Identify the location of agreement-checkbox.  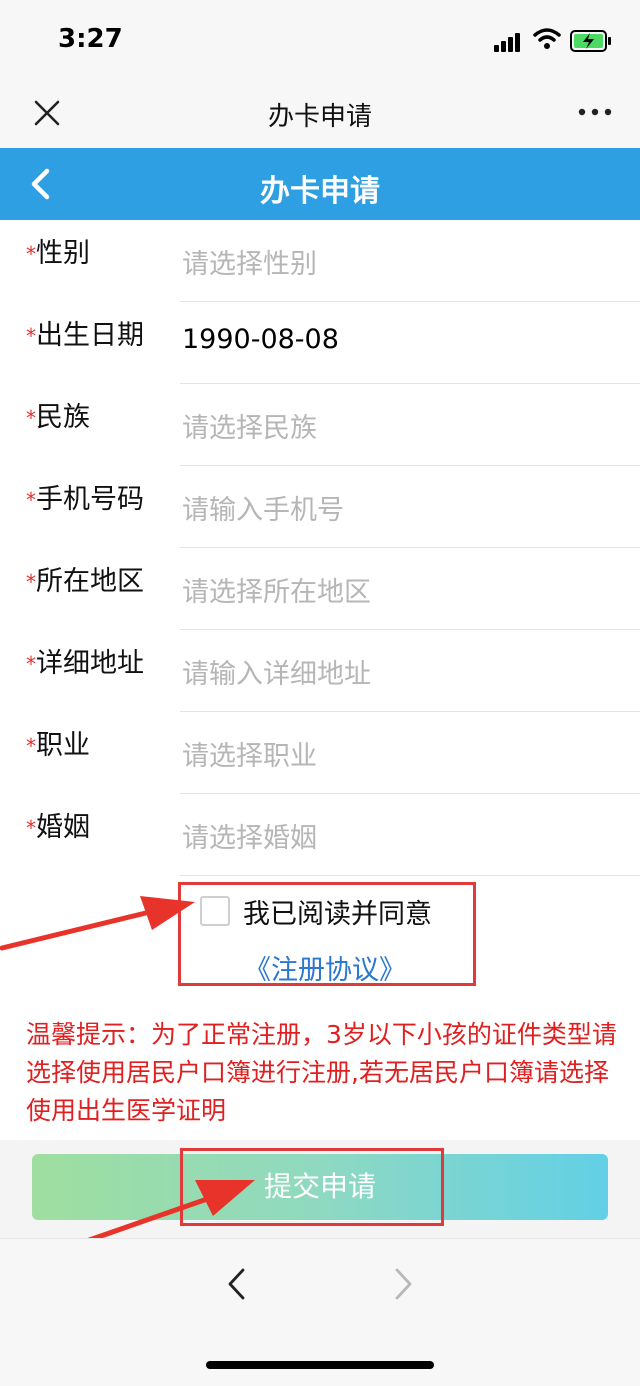
(215, 911).